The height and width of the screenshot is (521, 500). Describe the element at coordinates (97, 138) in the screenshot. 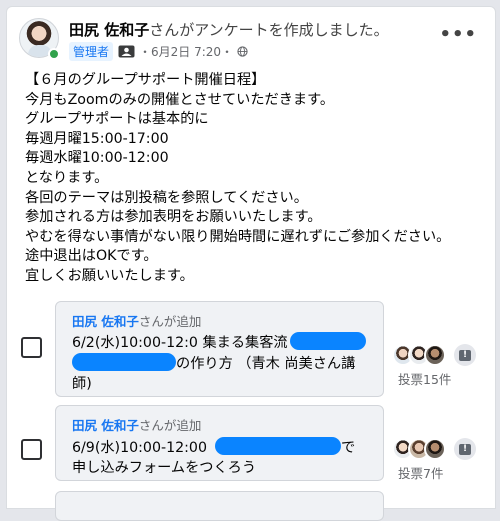

I see `post-body-line: 毎週月曜15:00-17:00` at that location.